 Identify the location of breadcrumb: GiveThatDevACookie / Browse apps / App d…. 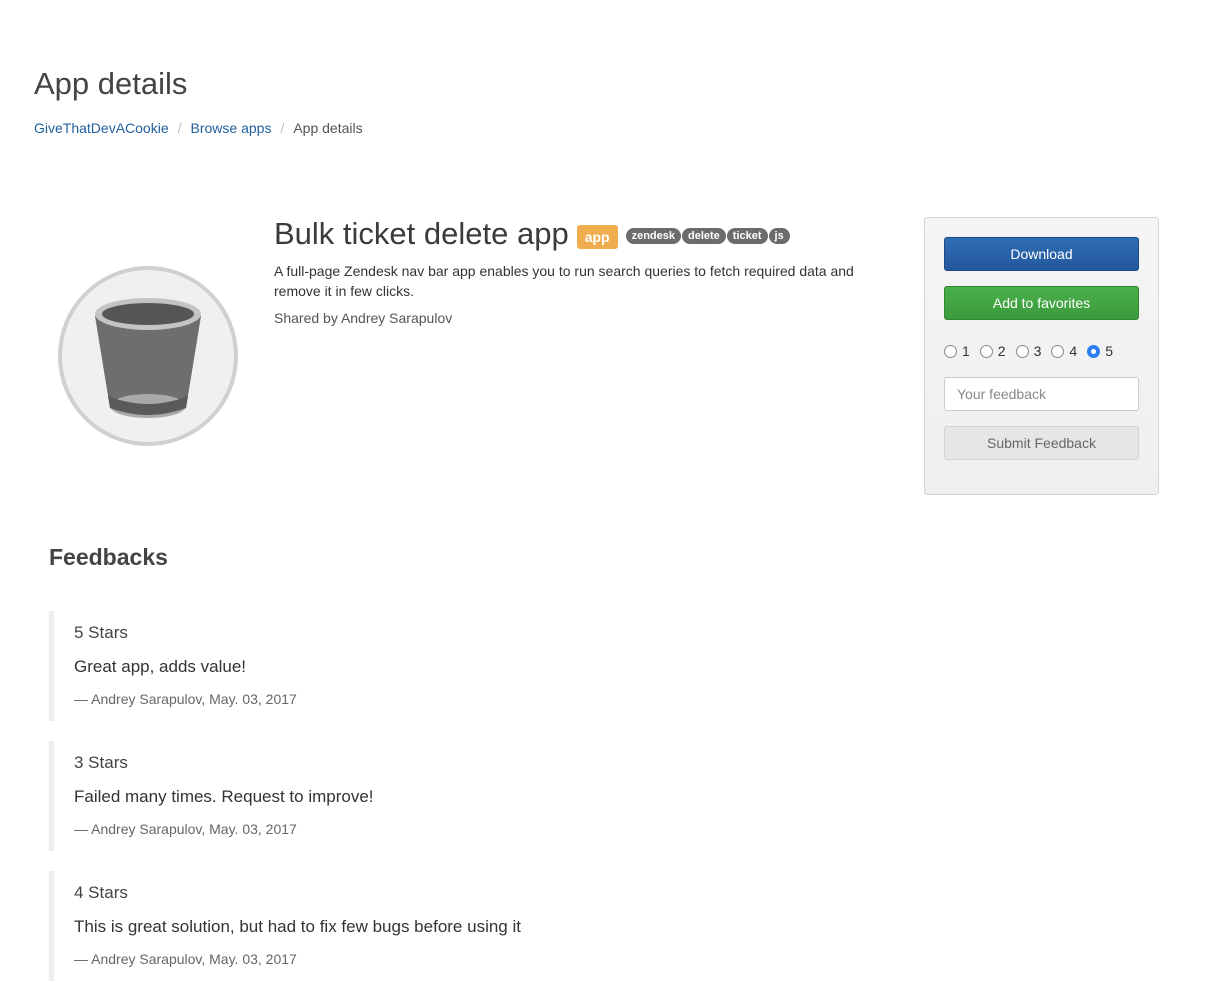
(198, 128).